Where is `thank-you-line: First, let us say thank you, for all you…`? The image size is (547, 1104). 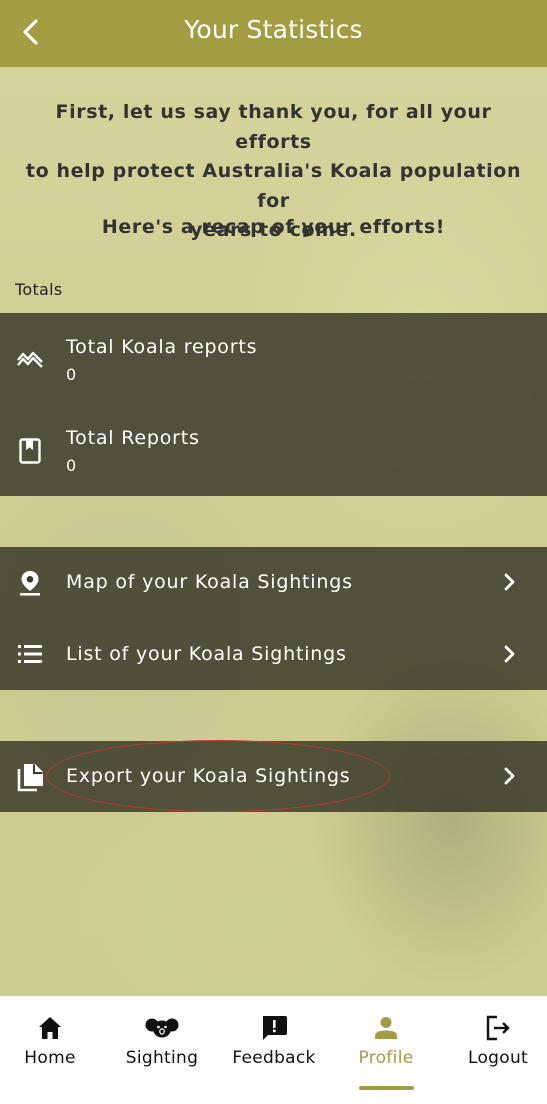
thank-you-line: First, let us say thank you, for all you… is located at coordinates (273, 127).